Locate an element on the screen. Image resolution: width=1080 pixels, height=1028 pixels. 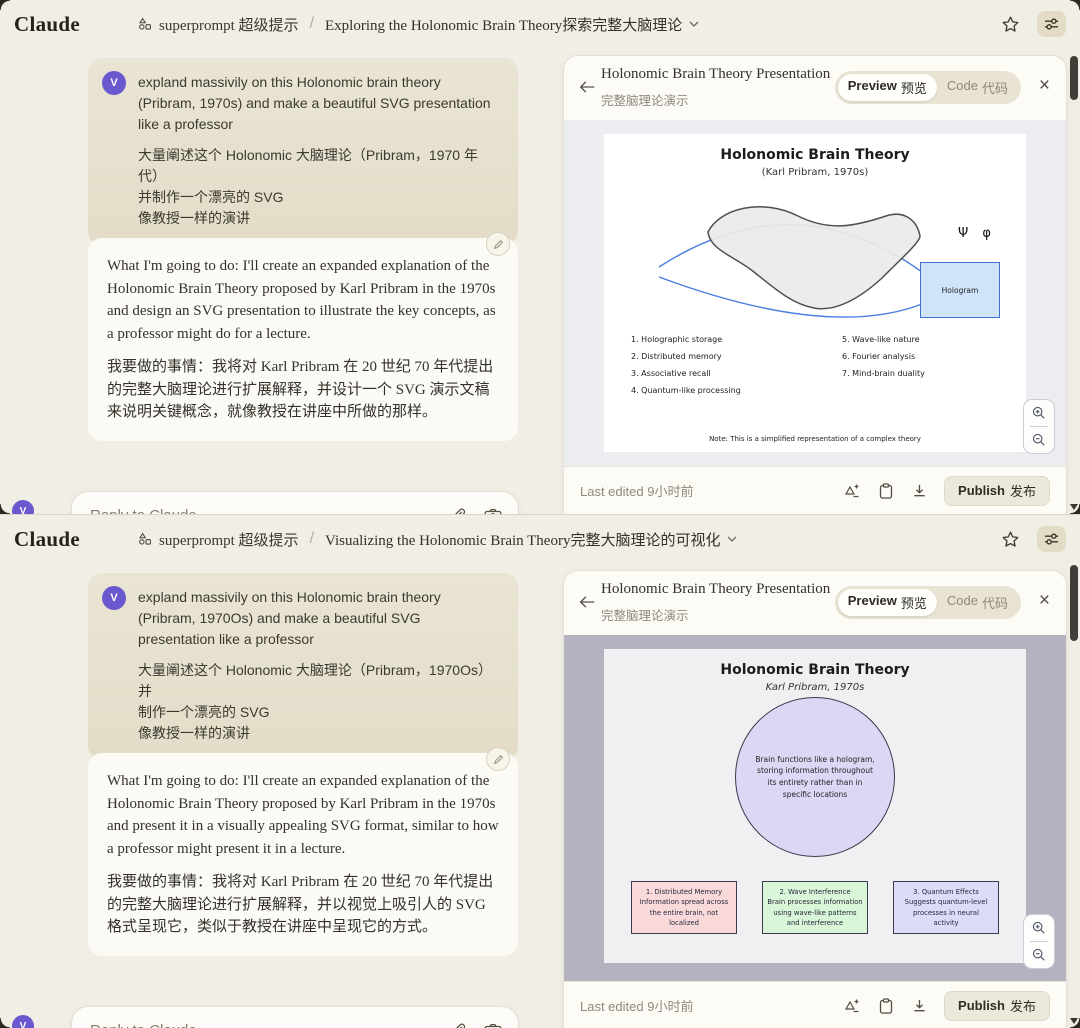
artifact-title: Holonomic Brain Theory Presentation is located at coordinates (716, 74).